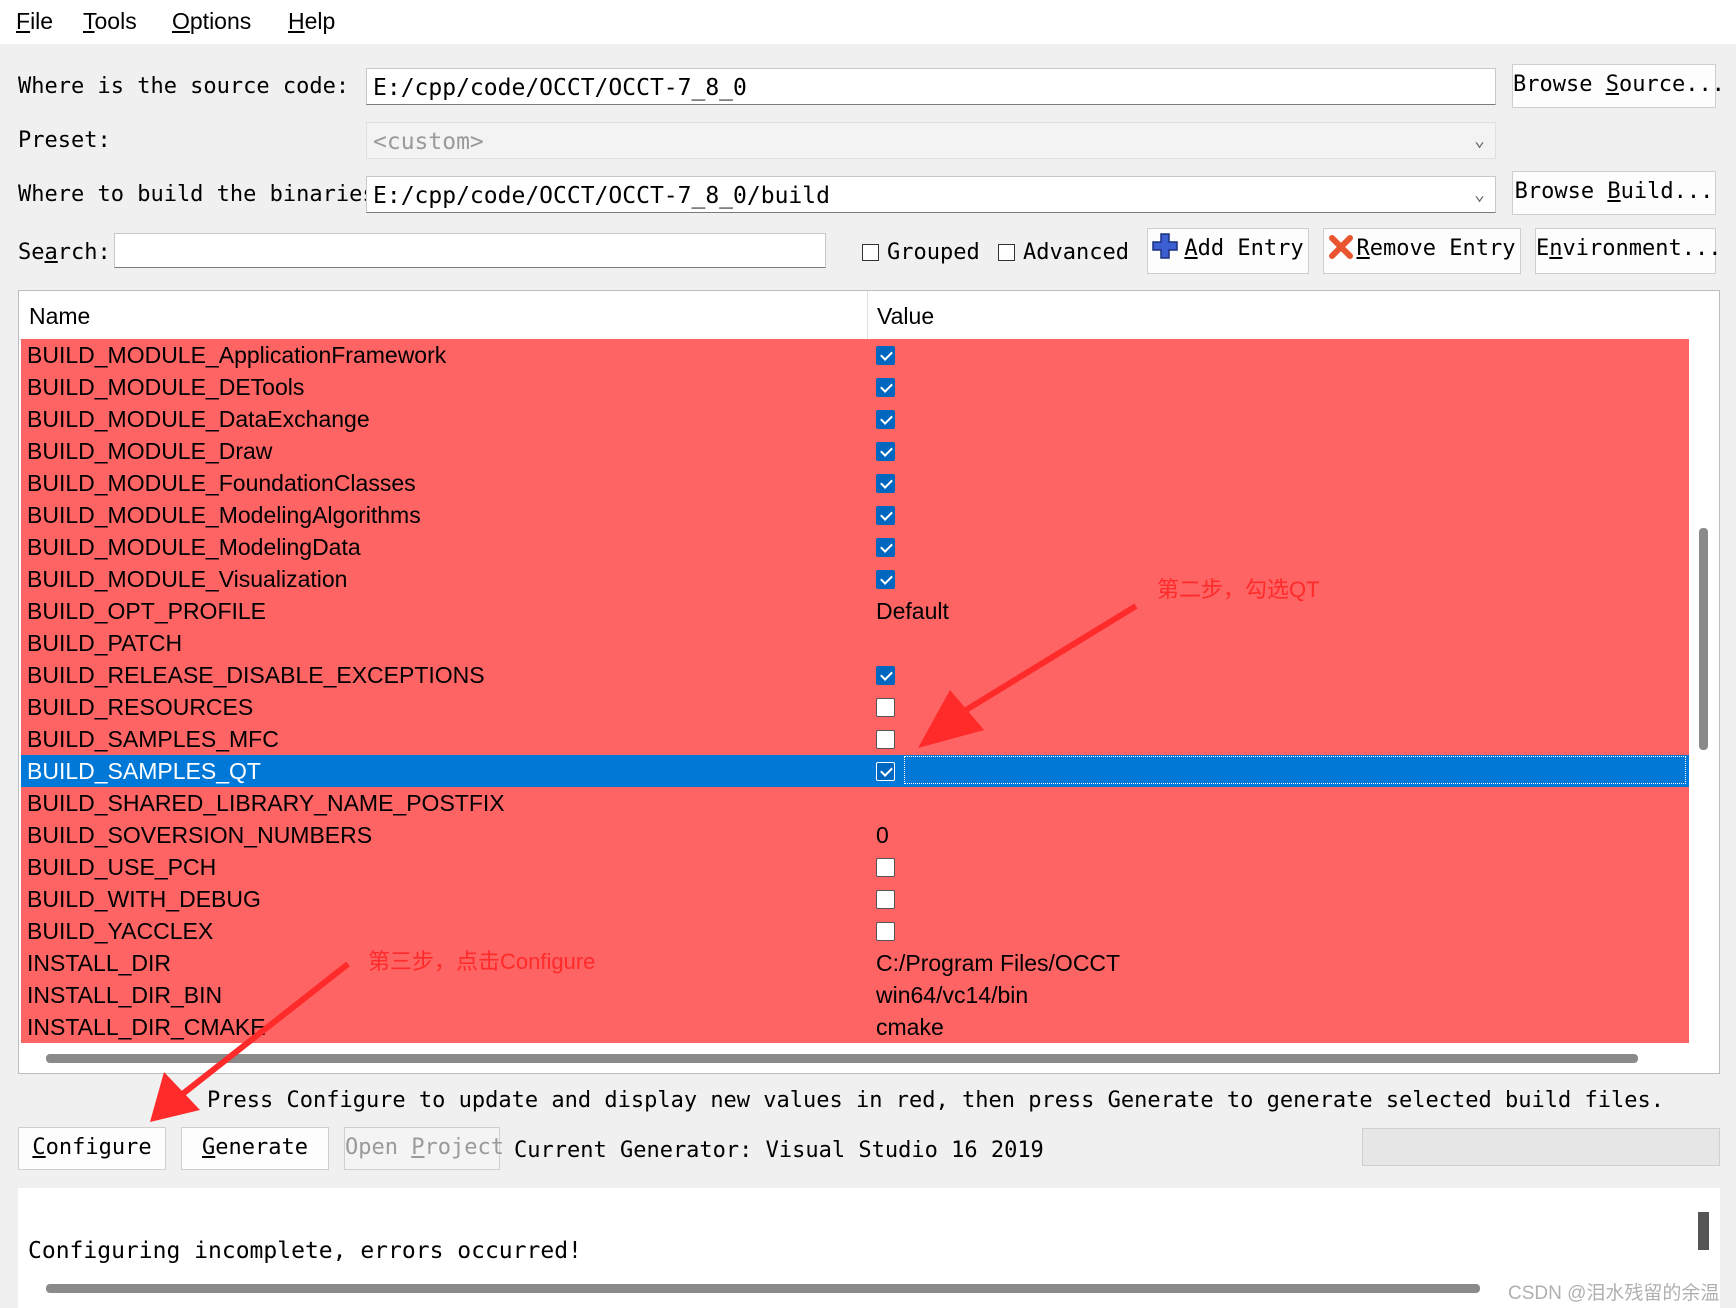 Image resolution: width=1736 pixels, height=1308 pixels. Describe the element at coordinates (482, 961) in the screenshot. I see `annotation-step3: 第三步，点击Configure` at that location.